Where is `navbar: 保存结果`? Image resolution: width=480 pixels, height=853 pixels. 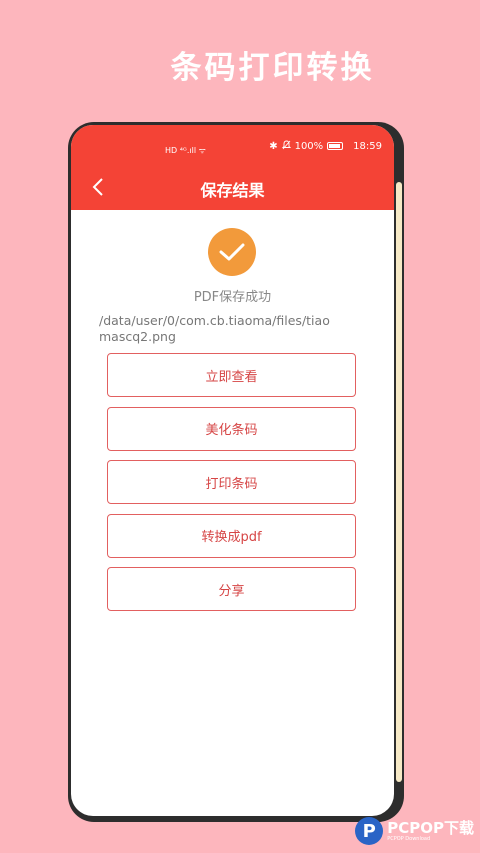
navbar: 保存结果 is located at coordinates (232, 188).